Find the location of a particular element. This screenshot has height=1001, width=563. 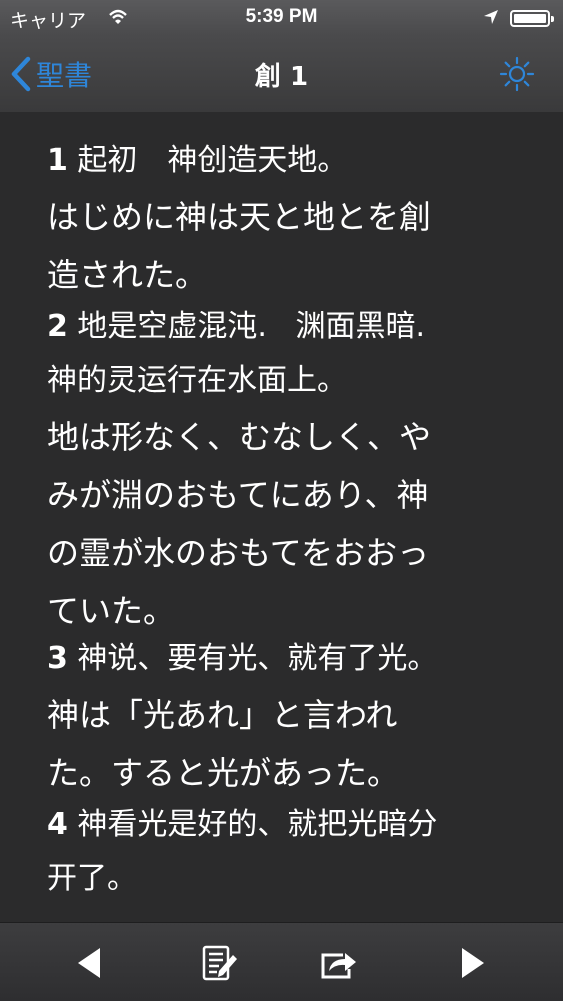

brightness-icon is located at coordinates (517, 74).